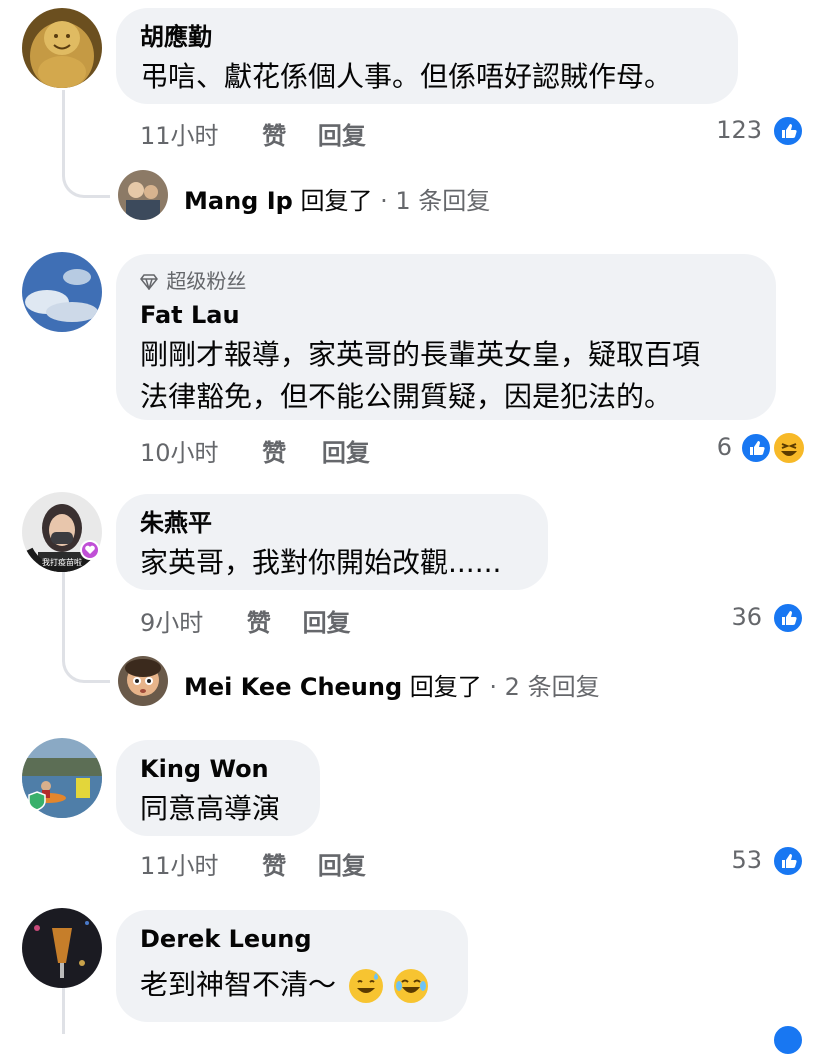 This screenshot has height=1056, width=828. What do you see at coordinates (446, 315) in the screenshot?
I see `comment-author: Fat Lau` at bounding box center [446, 315].